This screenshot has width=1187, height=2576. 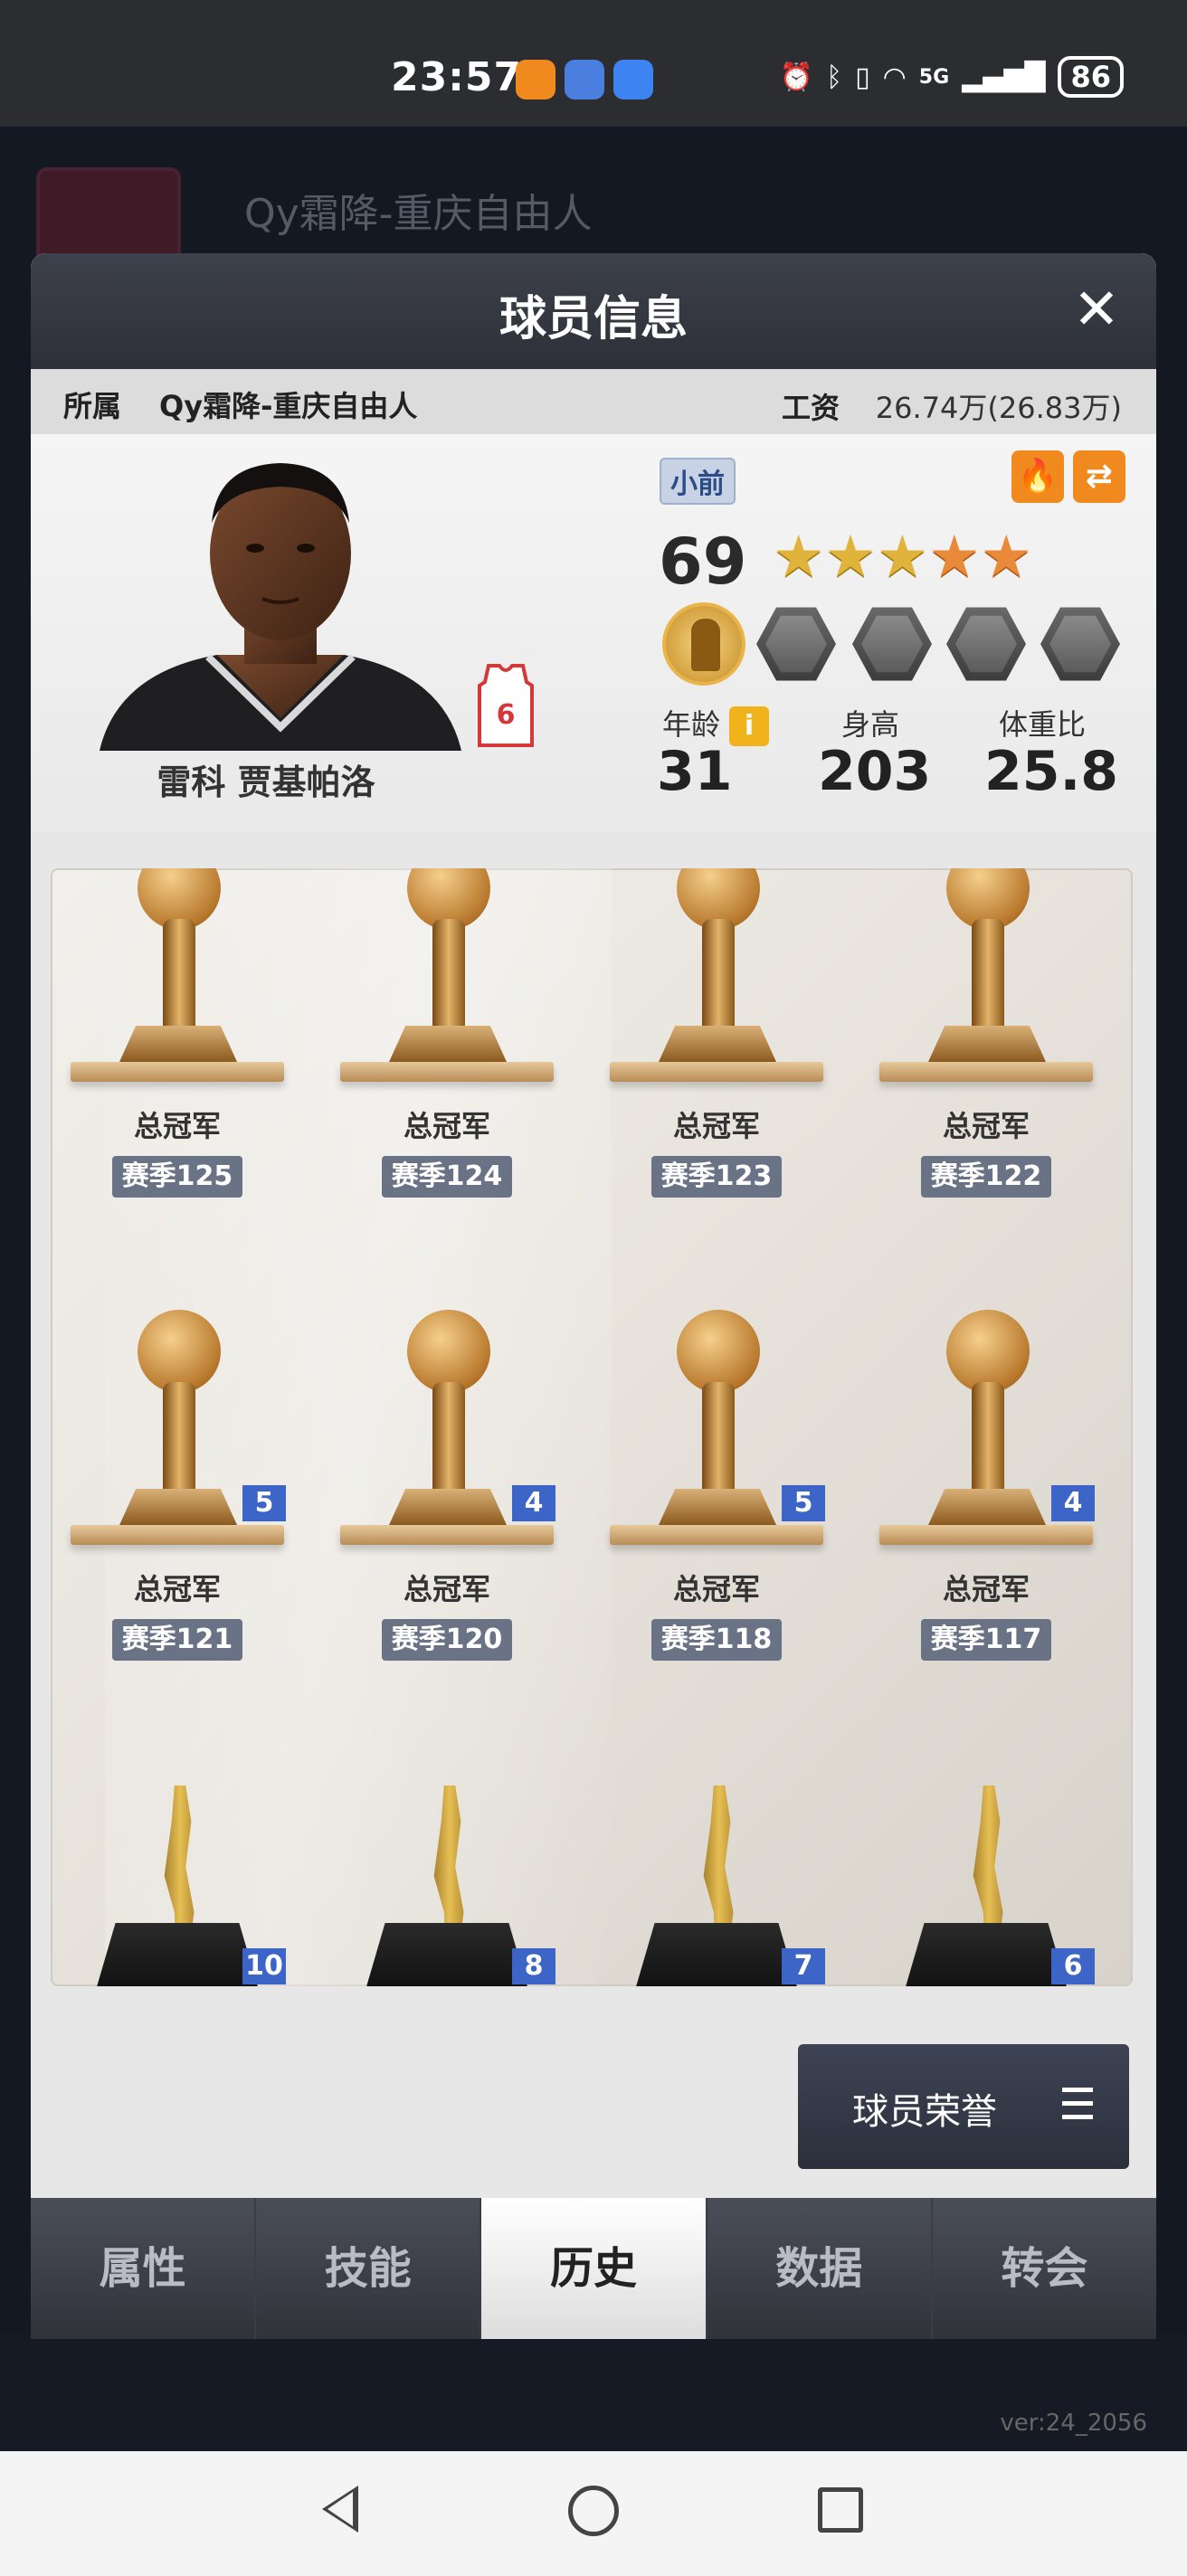 What do you see at coordinates (749, 726) in the screenshot?
I see `info-icon: i` at bounding box center [749, 726].